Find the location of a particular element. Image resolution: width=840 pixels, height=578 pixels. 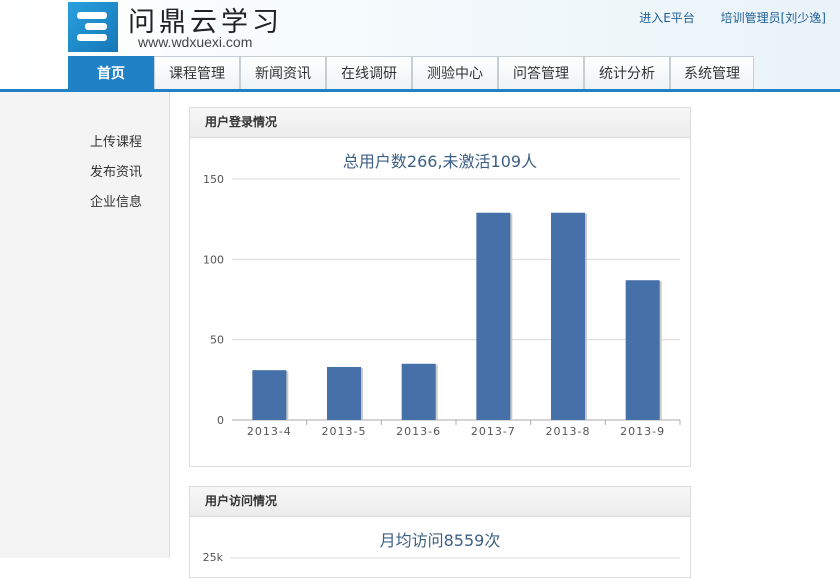

top-links: 进入E平台 培训管理员[刘少逸] is located at coordinates (721, 17).